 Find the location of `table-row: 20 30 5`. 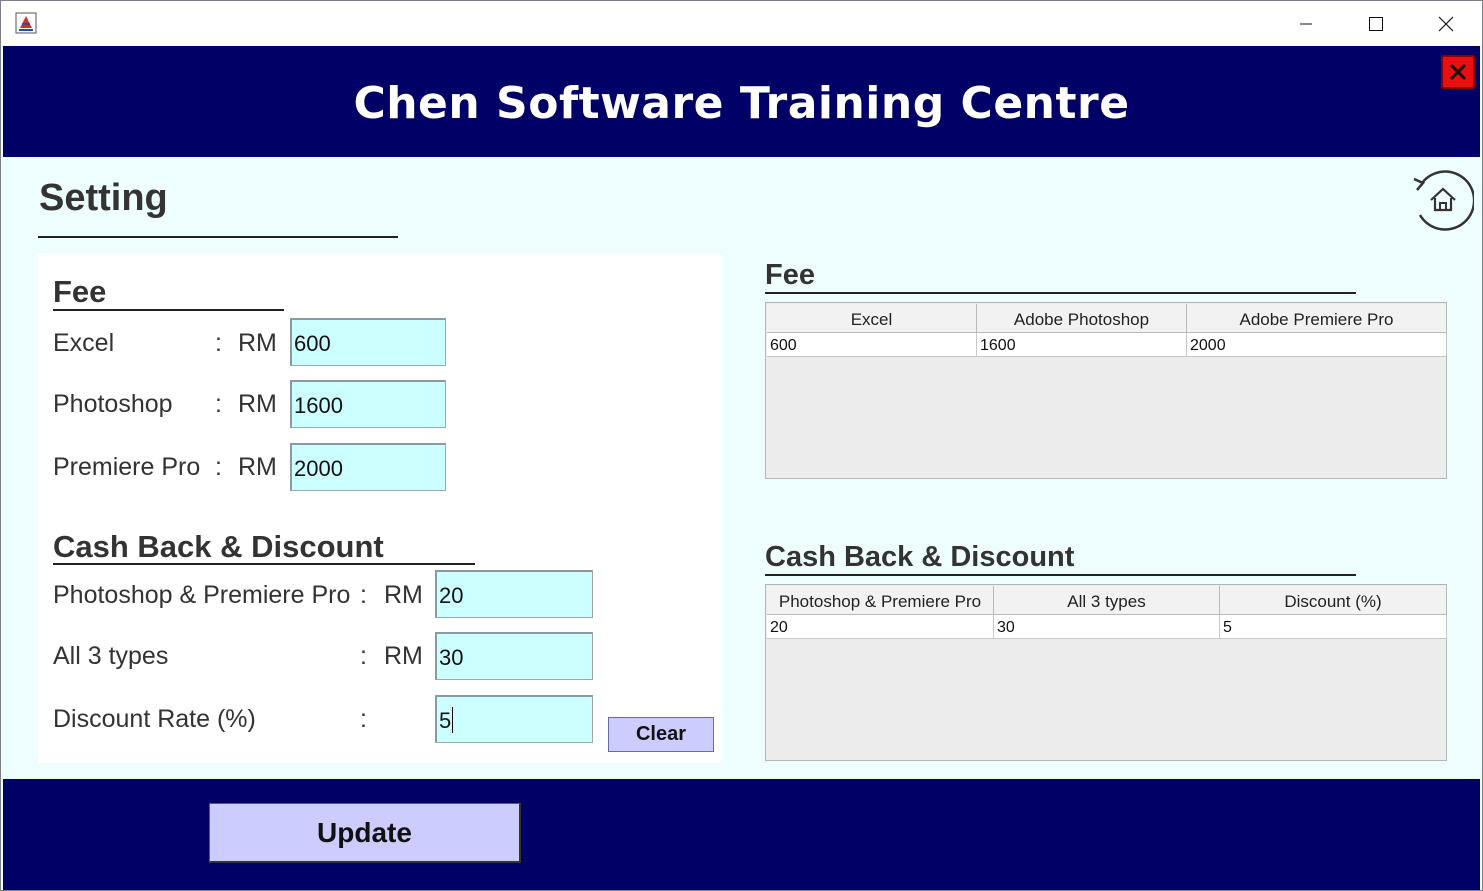

table-row: 20 30 5 is located at coordinates (1107, 627).